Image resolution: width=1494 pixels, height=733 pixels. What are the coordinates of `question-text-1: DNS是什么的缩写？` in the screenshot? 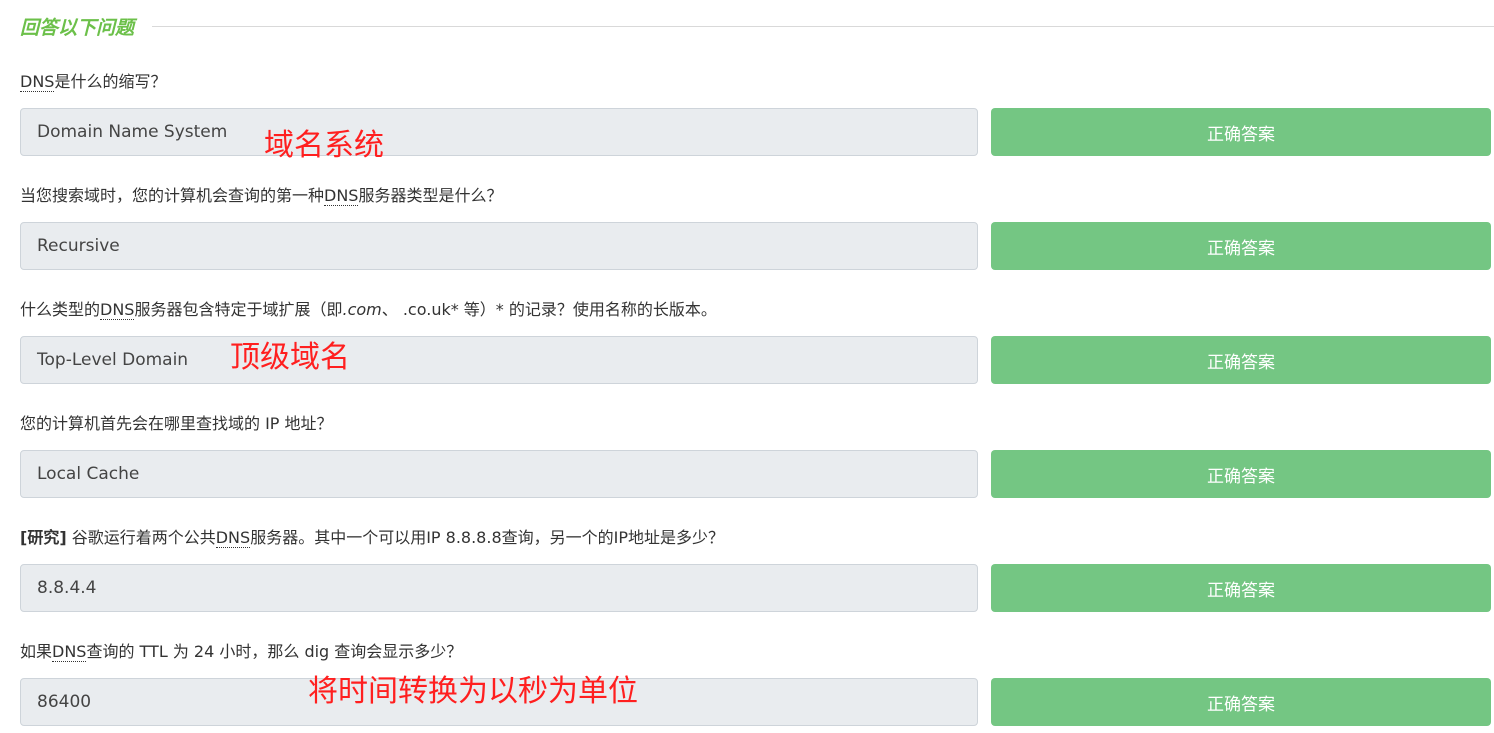 It's located at (93, 82).